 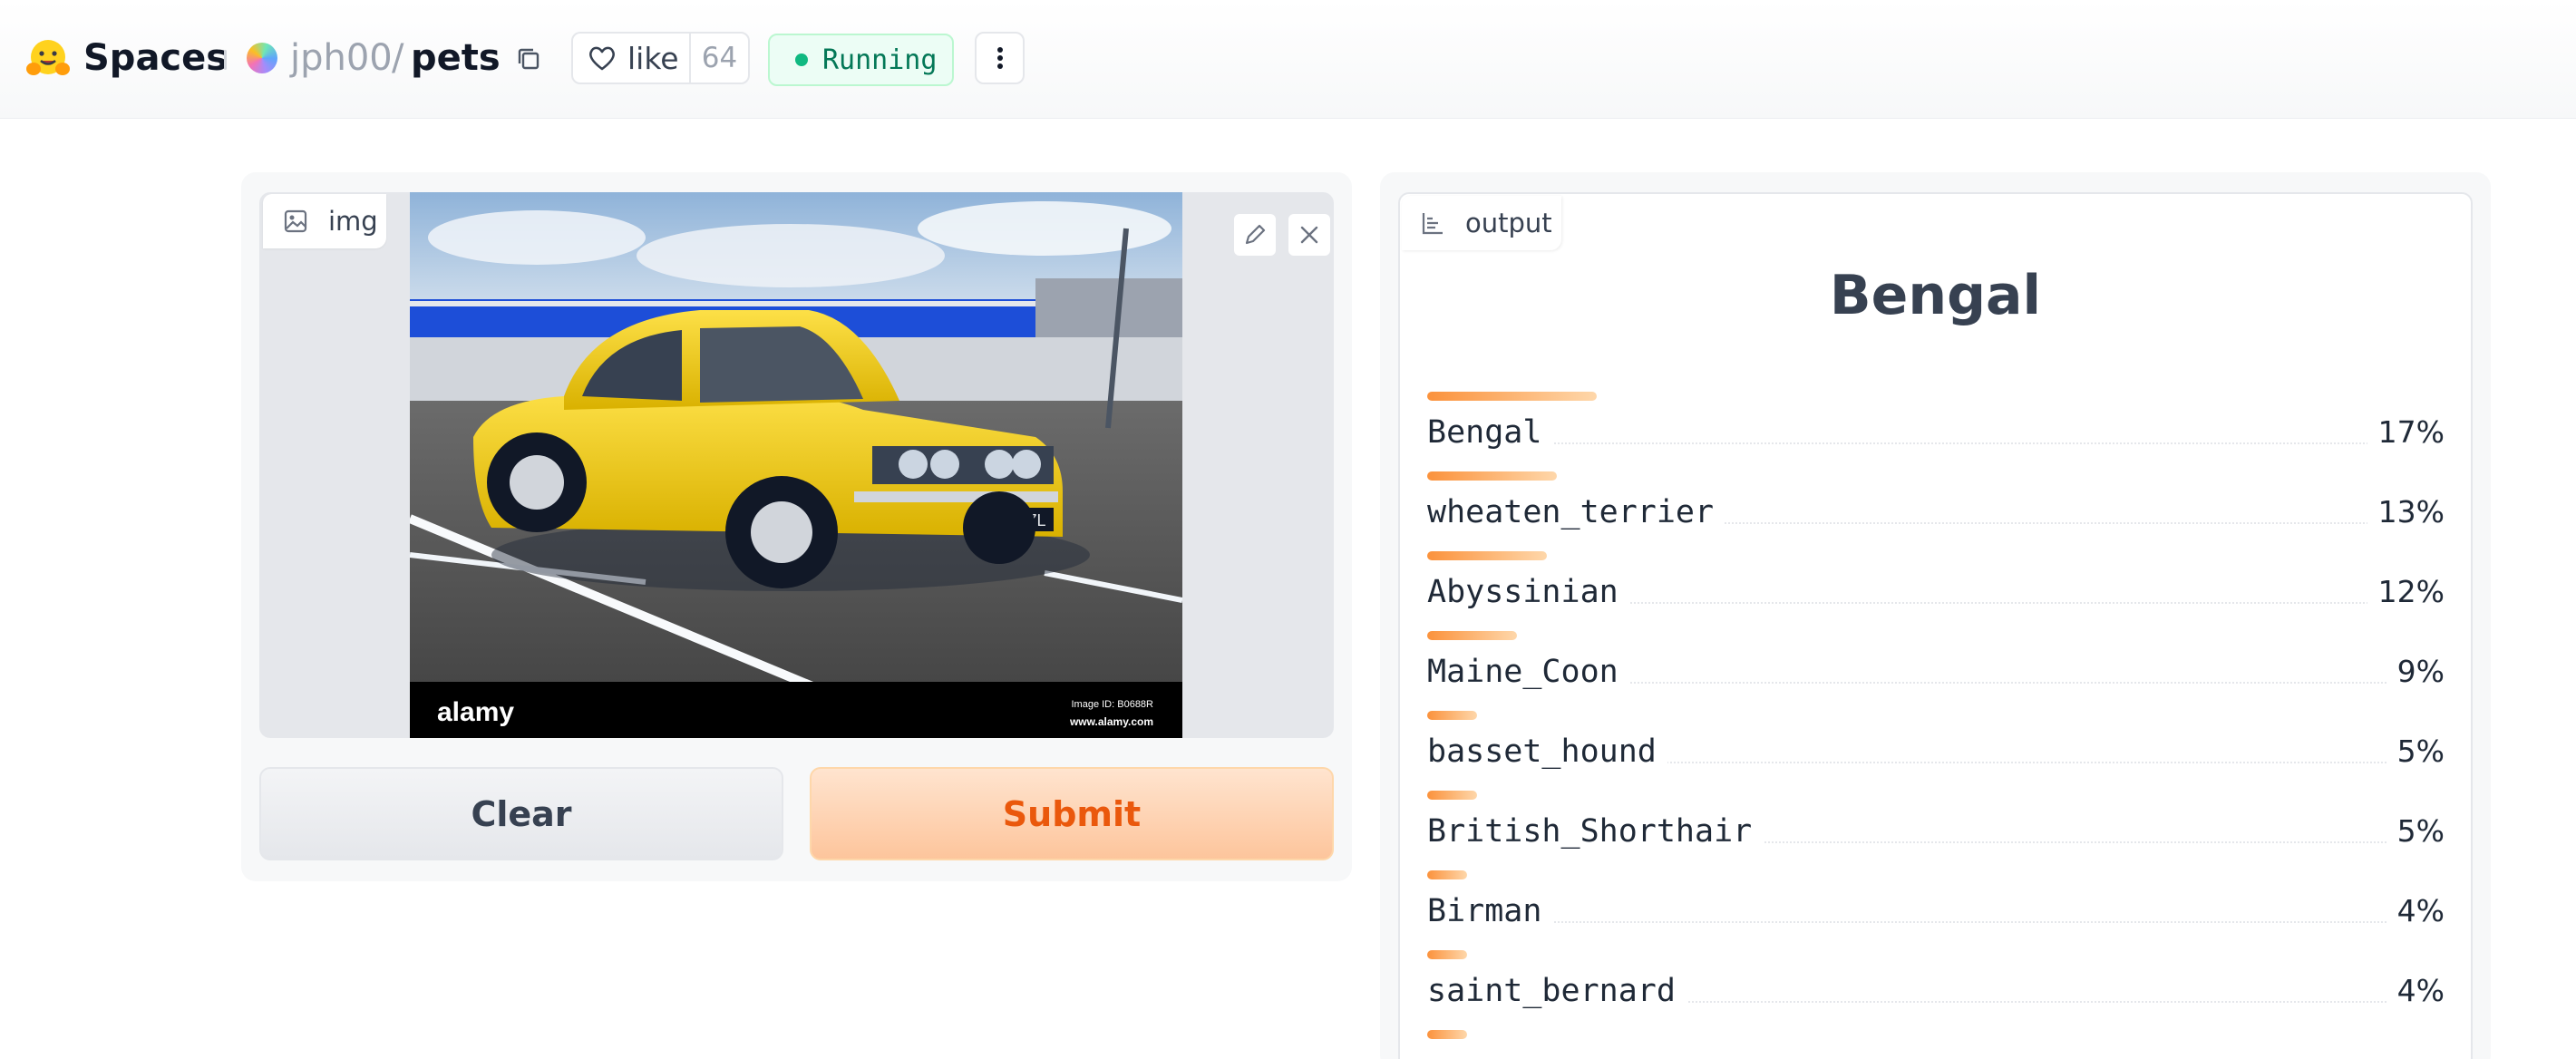 What do you see at coordinates (653, 58) in the screenshot?
I see `like-label: like` at bounding box center [653, 58].